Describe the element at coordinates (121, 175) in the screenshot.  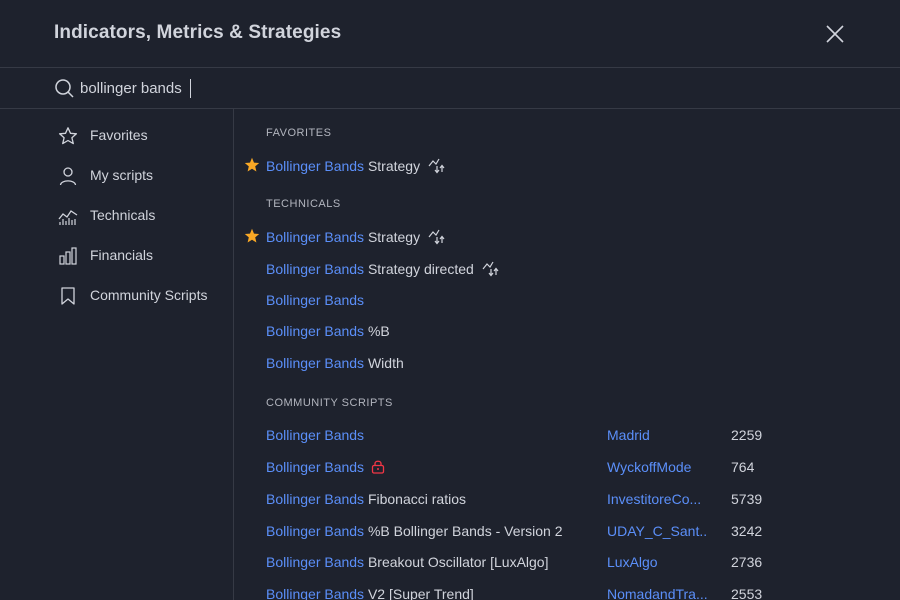
I see `sidebar-item-label: My scripts` at that location.